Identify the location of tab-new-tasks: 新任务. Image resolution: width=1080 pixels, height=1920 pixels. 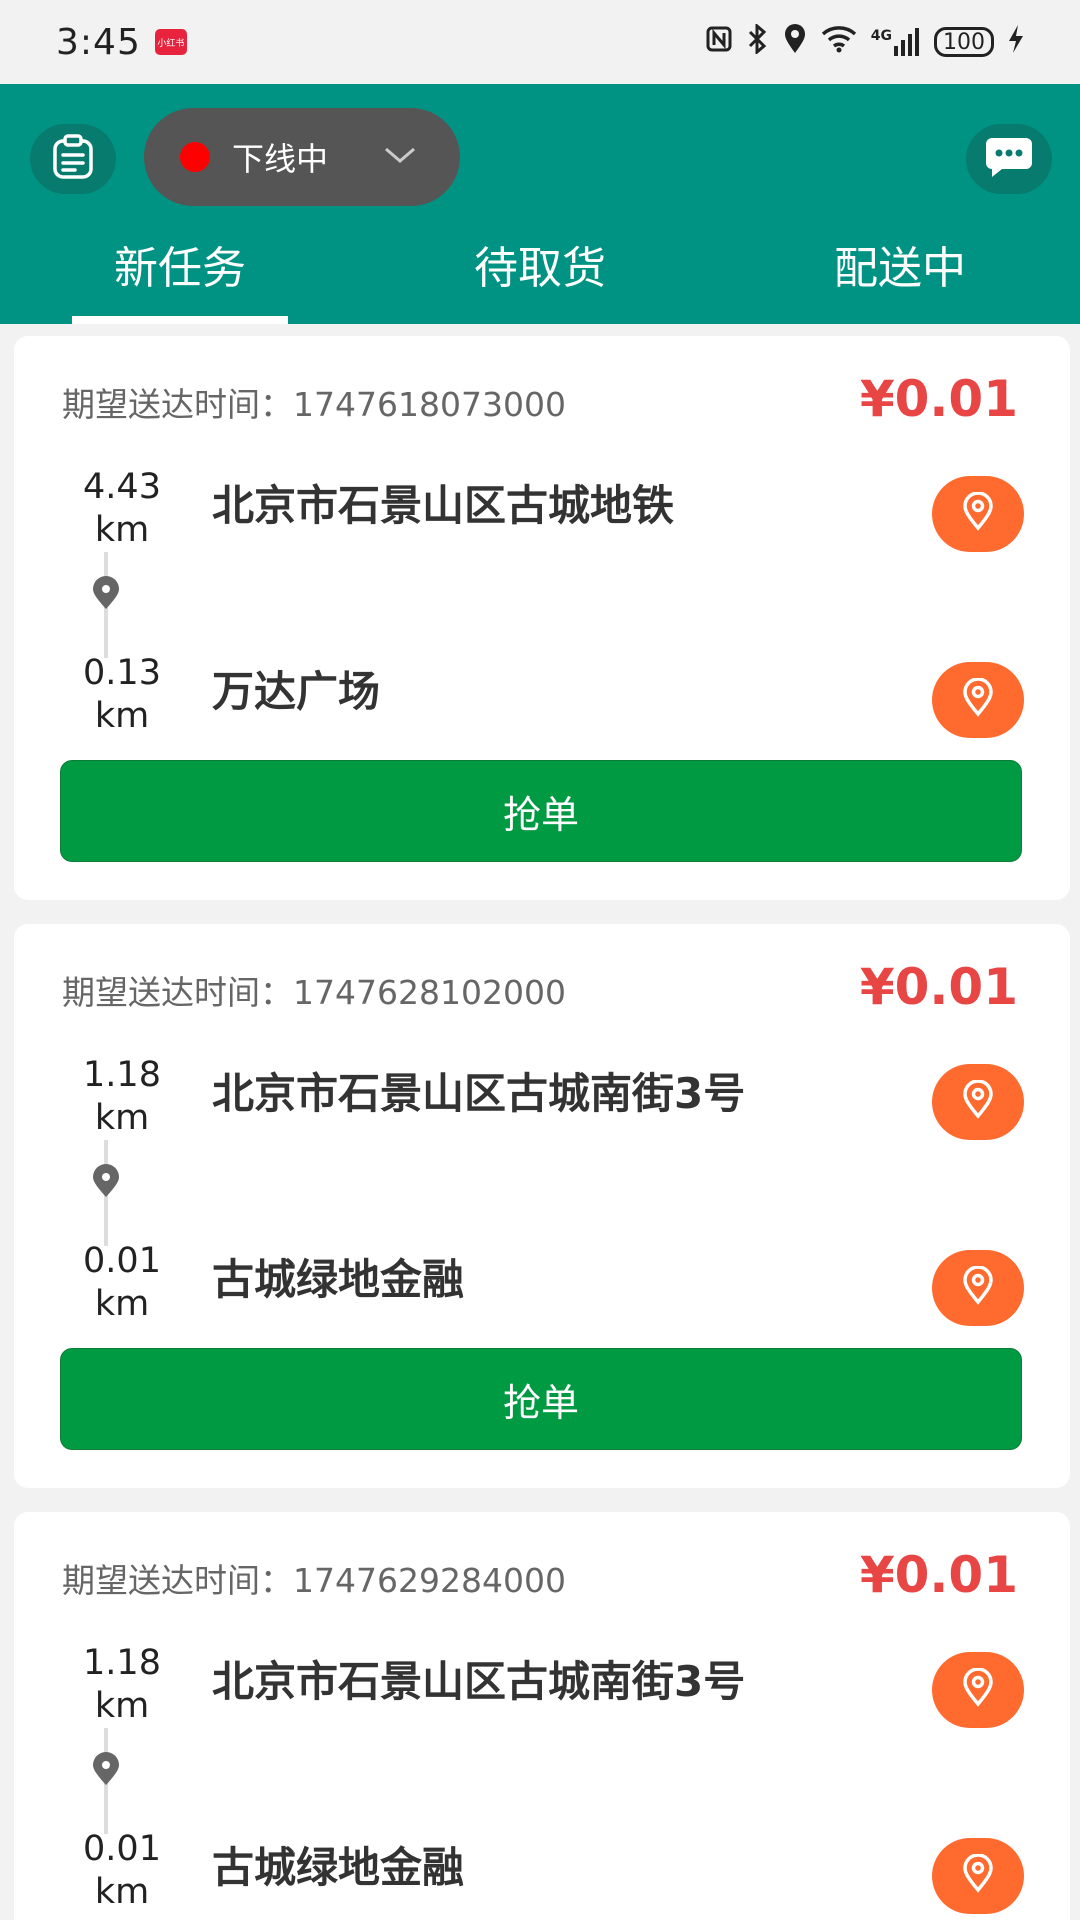
(180, 273).